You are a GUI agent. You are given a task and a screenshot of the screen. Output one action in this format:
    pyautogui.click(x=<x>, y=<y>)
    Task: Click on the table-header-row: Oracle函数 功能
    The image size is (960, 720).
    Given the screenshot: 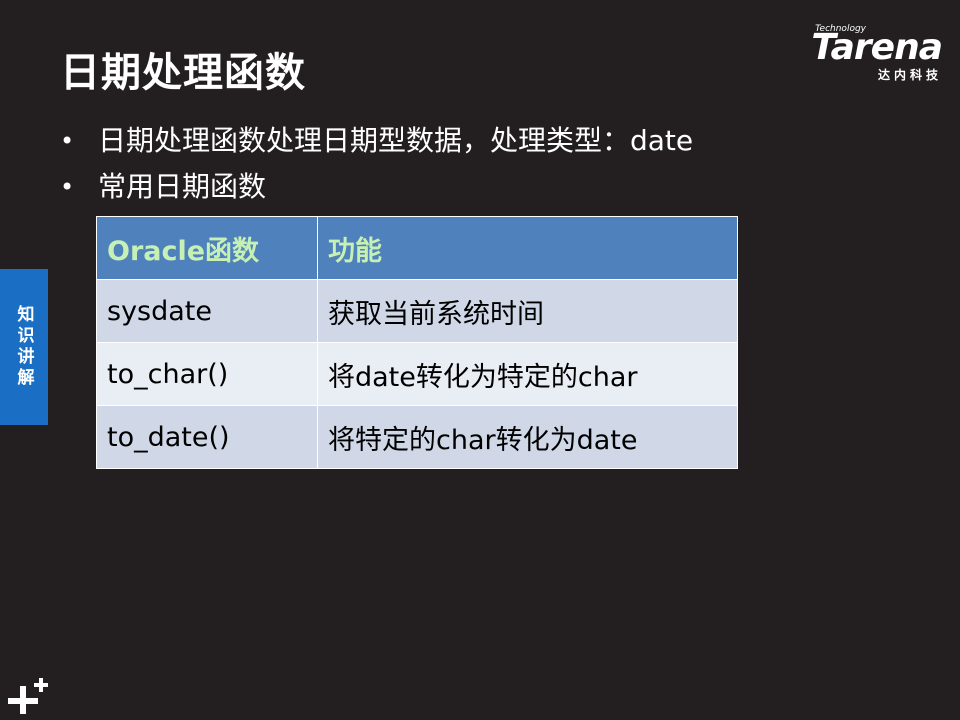 What is the action you would take?
    pyautogui.click(x=417, y=248)
    